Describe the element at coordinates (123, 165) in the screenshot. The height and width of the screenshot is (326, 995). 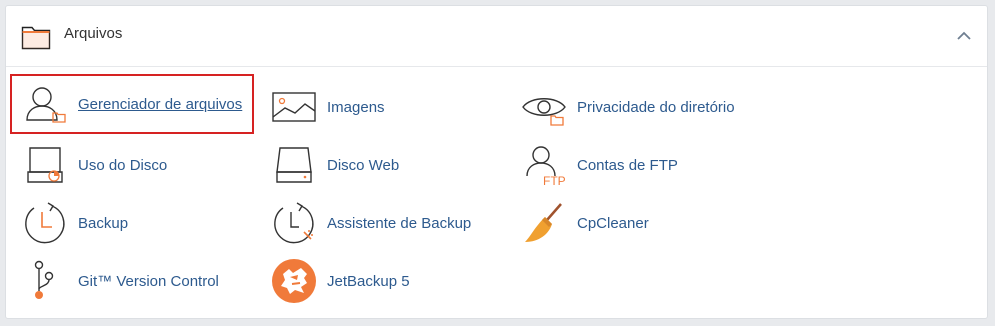
I see `item-label: Uso do Disco` at that location.